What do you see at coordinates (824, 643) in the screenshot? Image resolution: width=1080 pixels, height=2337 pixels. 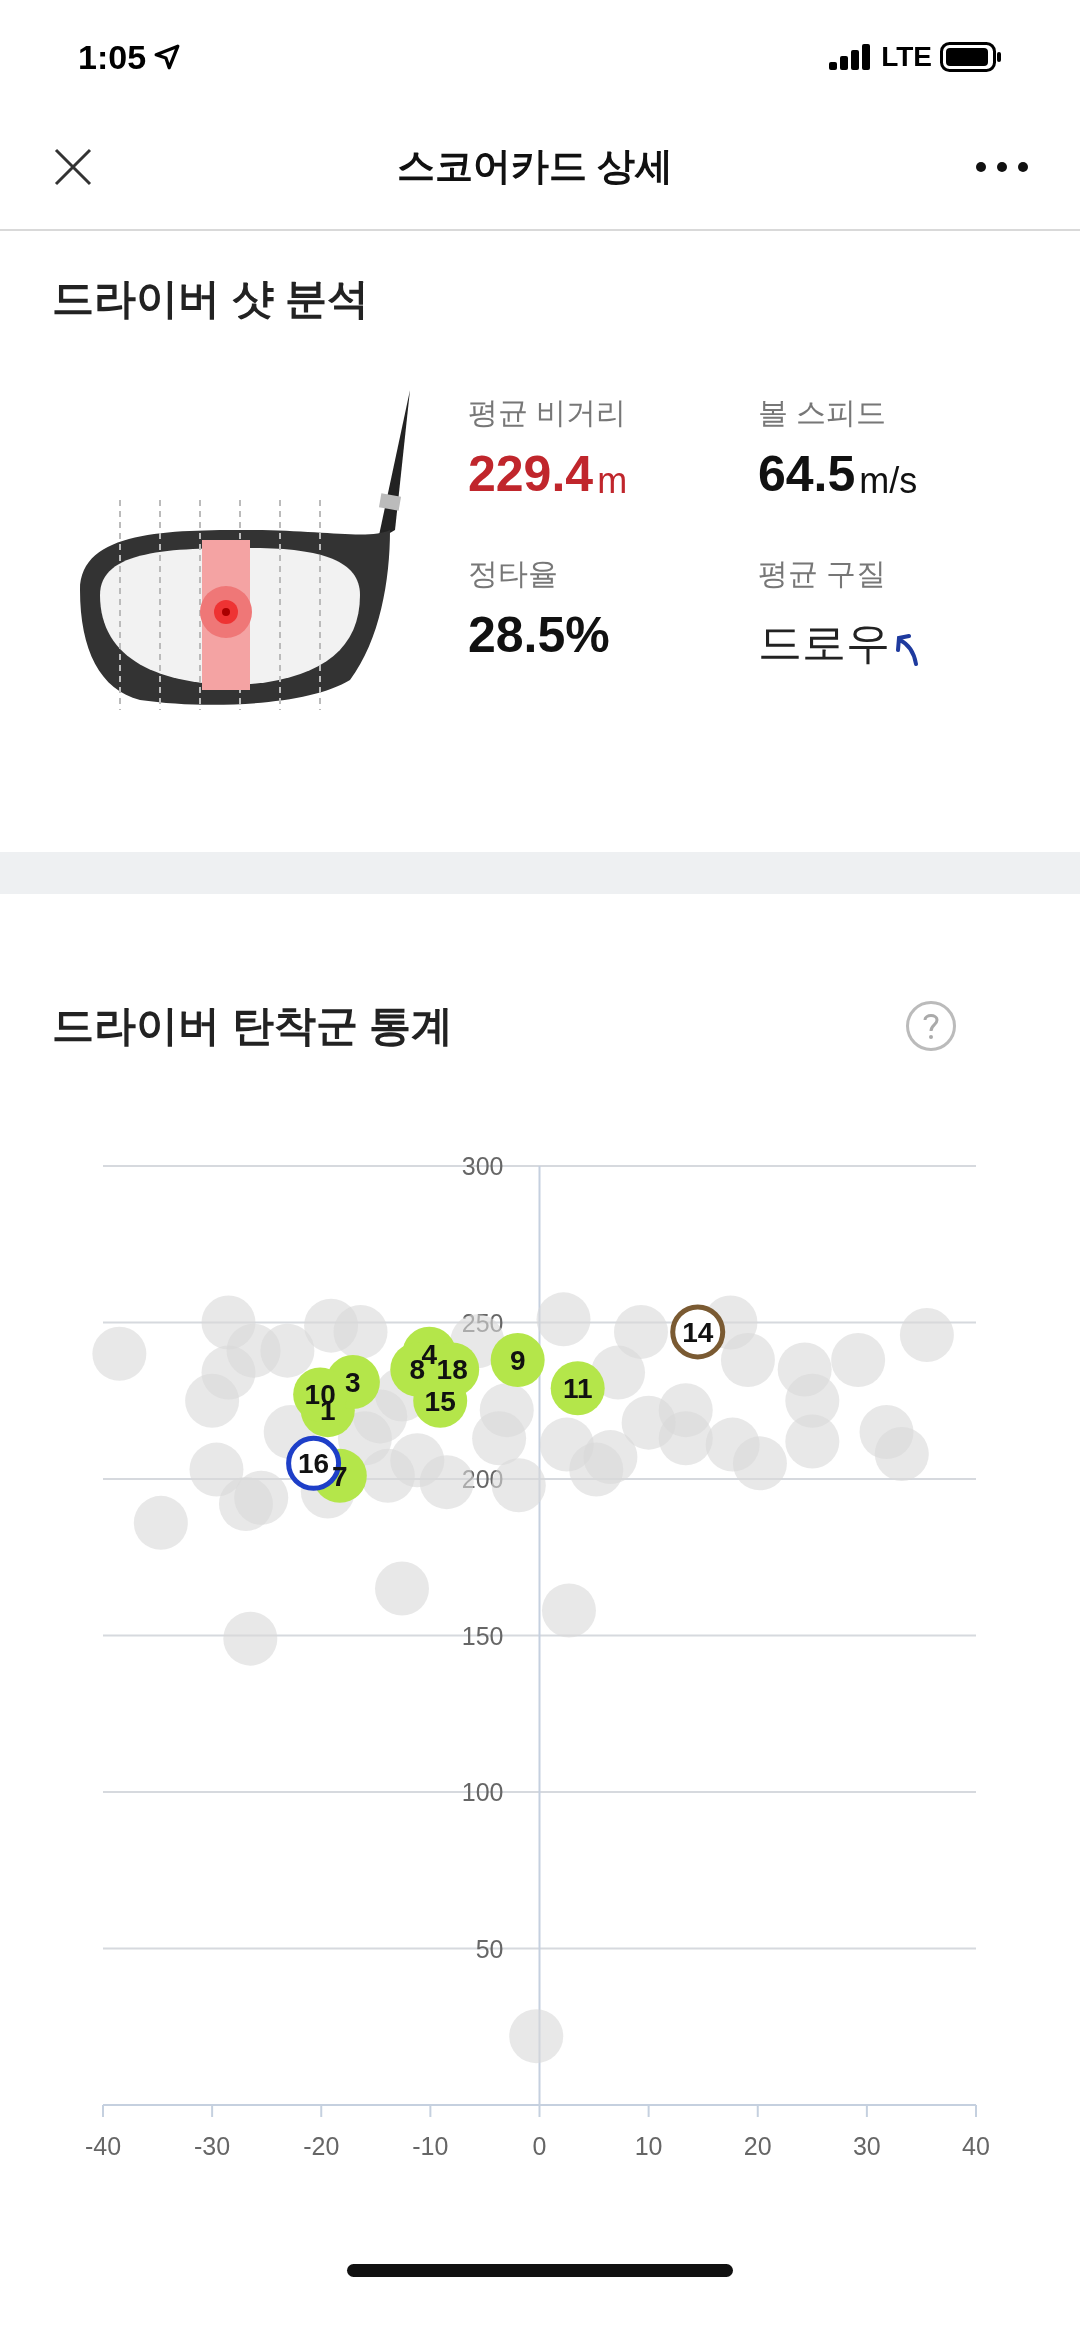 I see `stat-value: 드로우` at bounding box center [824, 643].